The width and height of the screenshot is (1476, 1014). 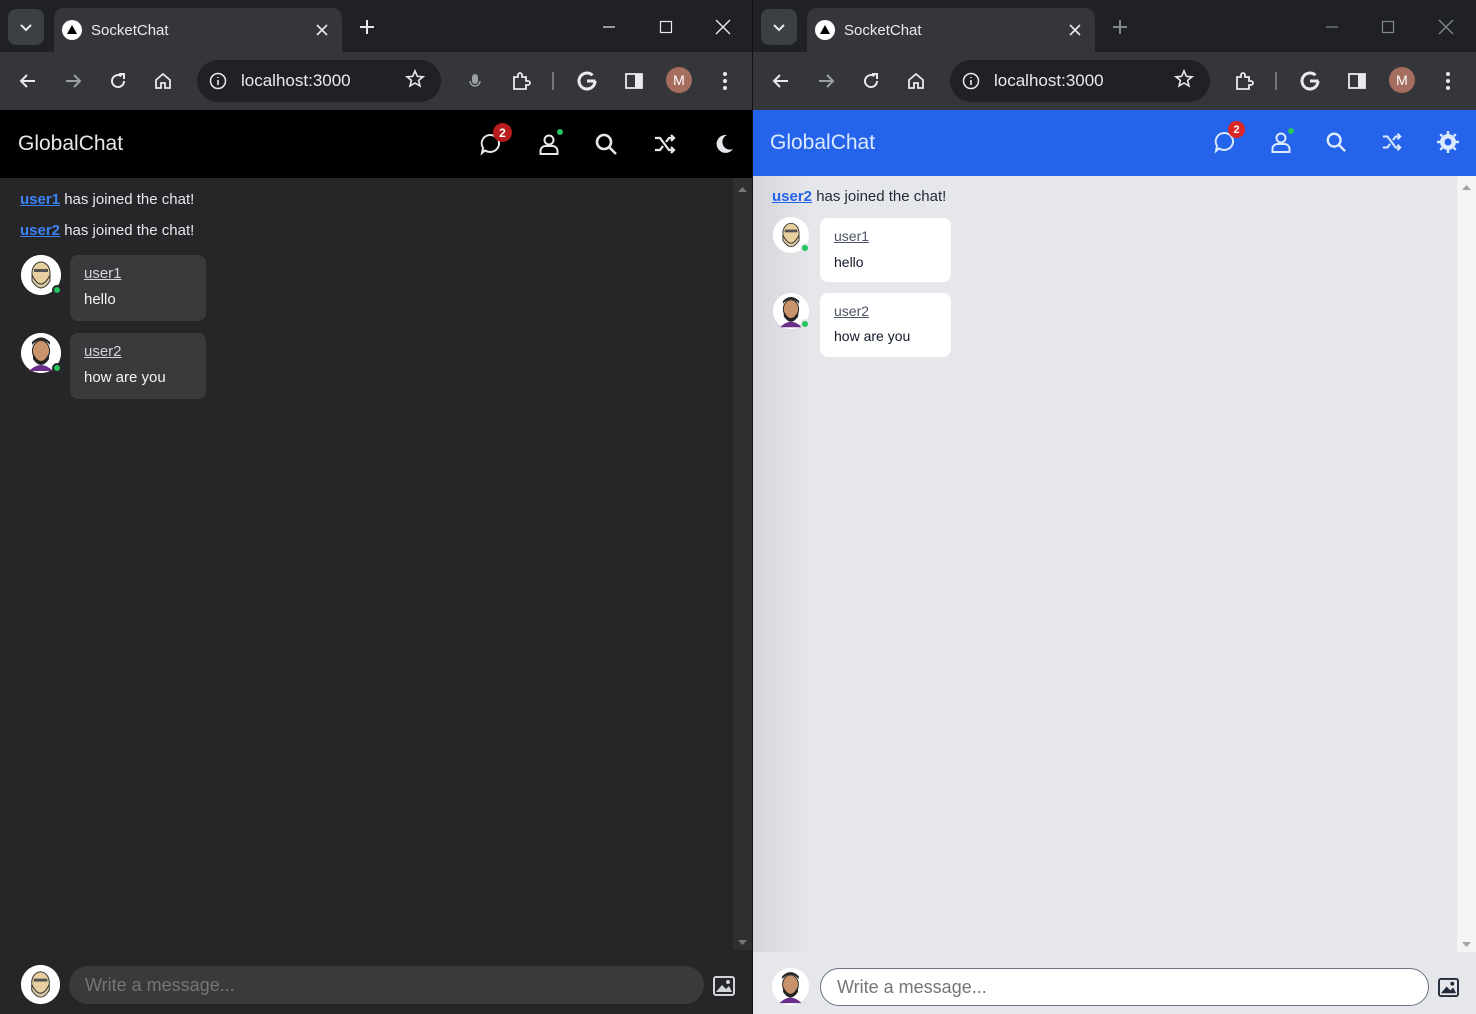 I want to click on join-notice: user2 has joined the chat!, so click(x=107, y=230).